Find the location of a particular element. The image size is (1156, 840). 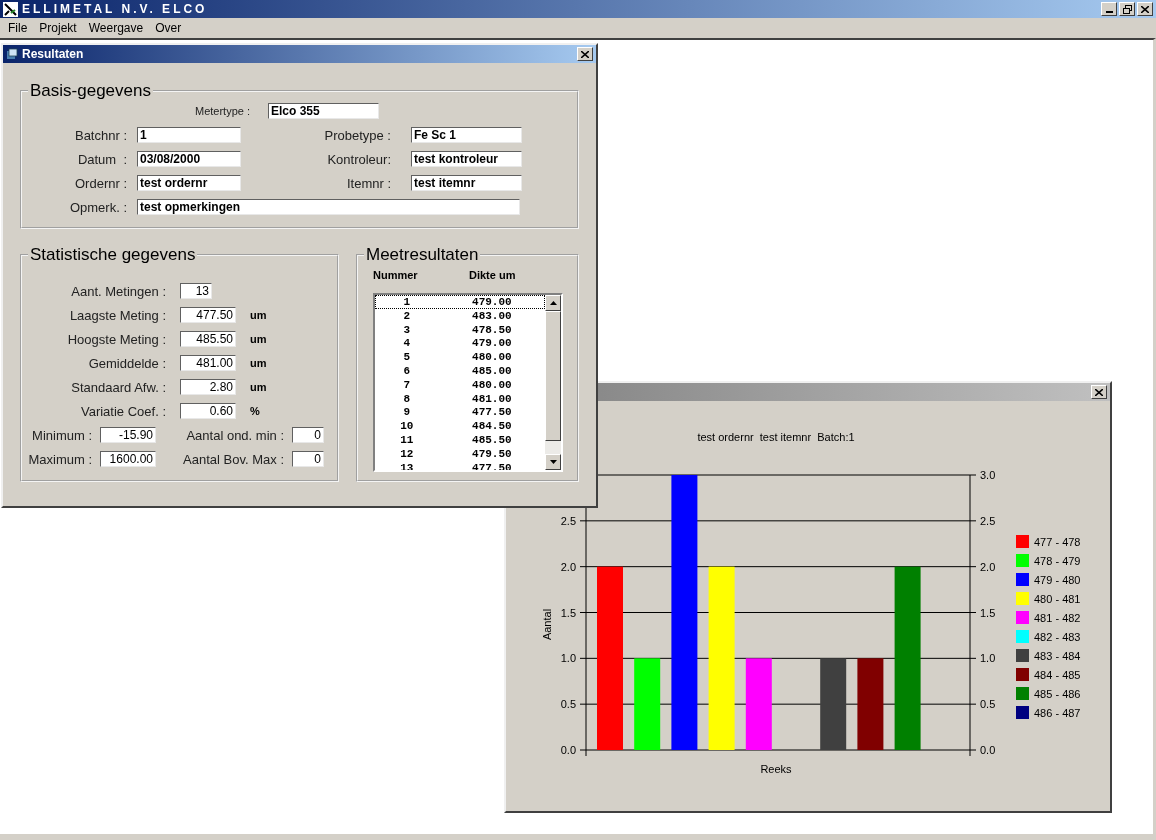

list-row: 12 479.50 is located at coordinates (460, 453).